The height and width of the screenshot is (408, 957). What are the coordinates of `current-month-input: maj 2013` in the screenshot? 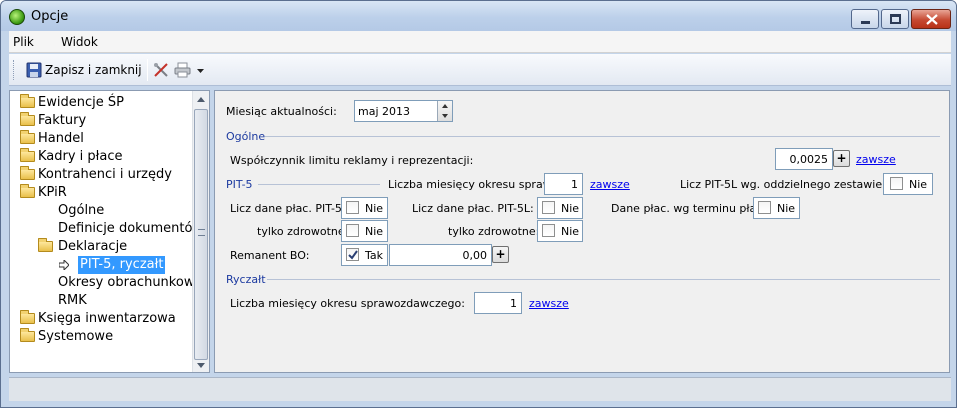 It's located at (403, 111).